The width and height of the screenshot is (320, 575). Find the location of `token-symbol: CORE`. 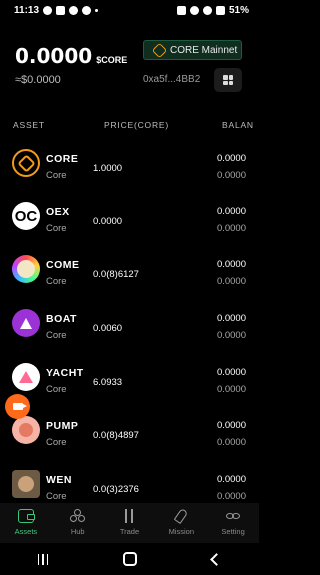

token-symbol: CORE is located at coordinates (62, 159).